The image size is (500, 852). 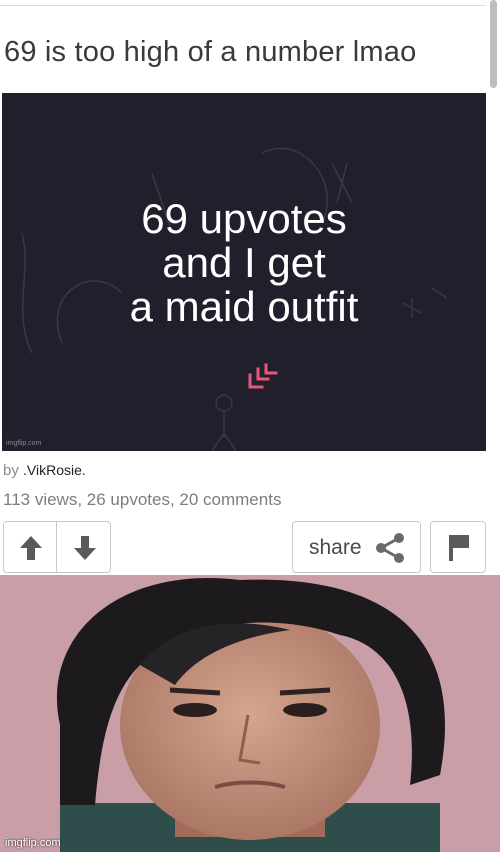 I want to click on upvote-button, so click(x=30, y=547).